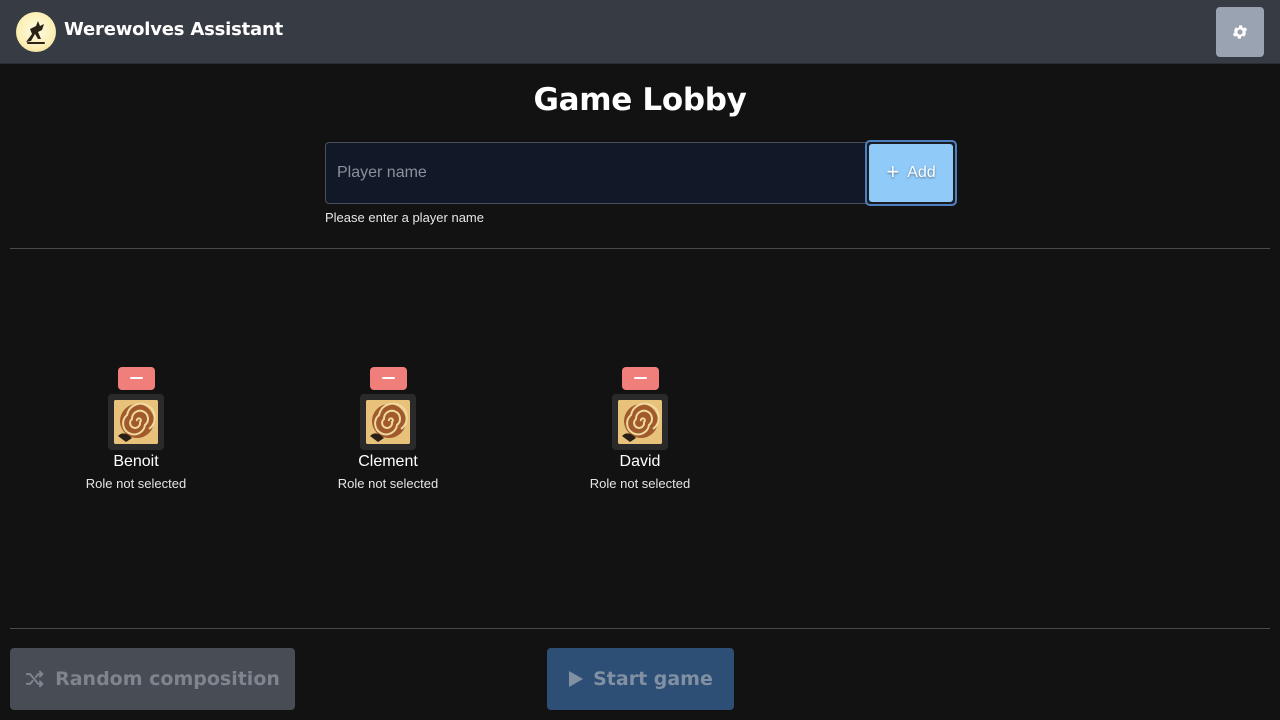 The height and width of the screenshot is (720, 1280). I want to click on random-composition-button: Random composition, so click(152, 679).